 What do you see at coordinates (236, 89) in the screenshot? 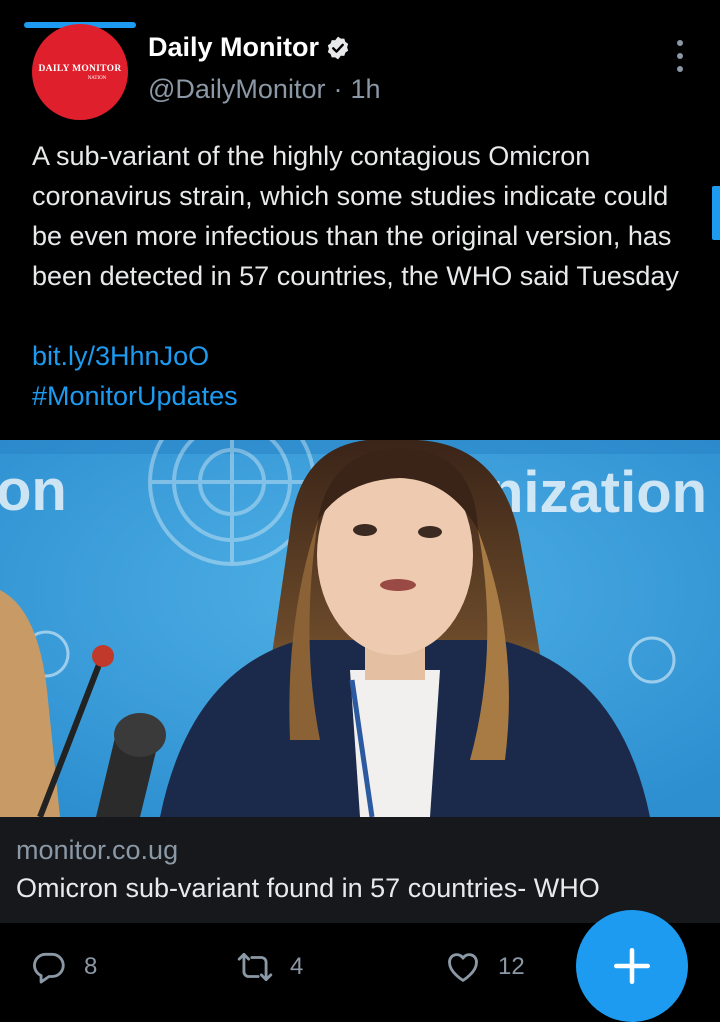
I see `handle: @DailyMonitor` at bounding box center [236, 89].